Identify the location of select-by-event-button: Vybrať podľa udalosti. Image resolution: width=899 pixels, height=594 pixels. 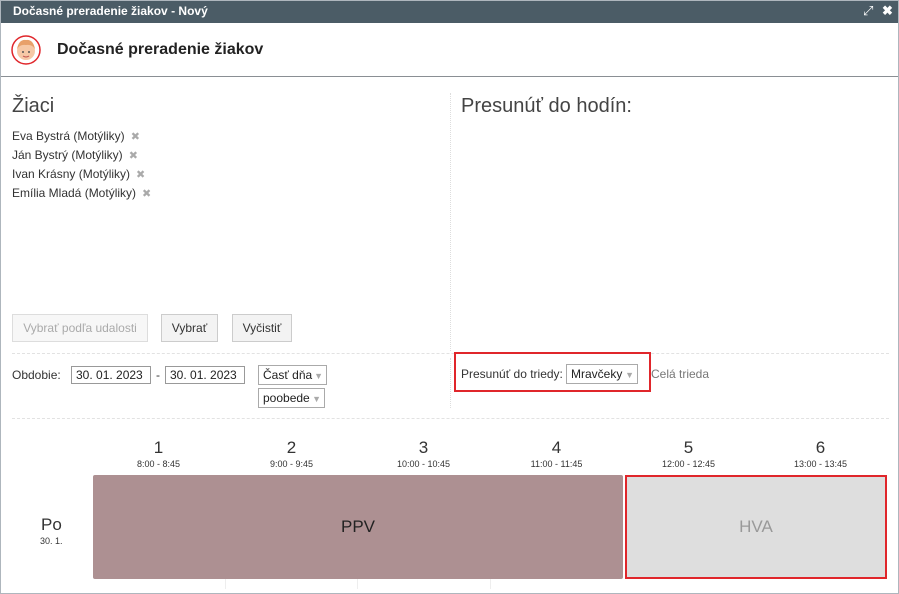
(80, 328).